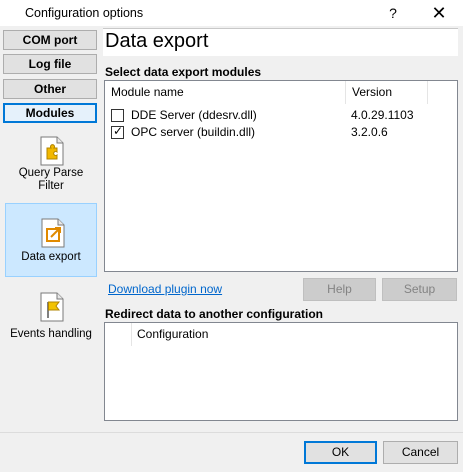 The height and width of the screenshot is (472, 463). Describe the element at coordinates (369, 132) in the screenshot. I see `module-version: 3.2.0.6` at that location.